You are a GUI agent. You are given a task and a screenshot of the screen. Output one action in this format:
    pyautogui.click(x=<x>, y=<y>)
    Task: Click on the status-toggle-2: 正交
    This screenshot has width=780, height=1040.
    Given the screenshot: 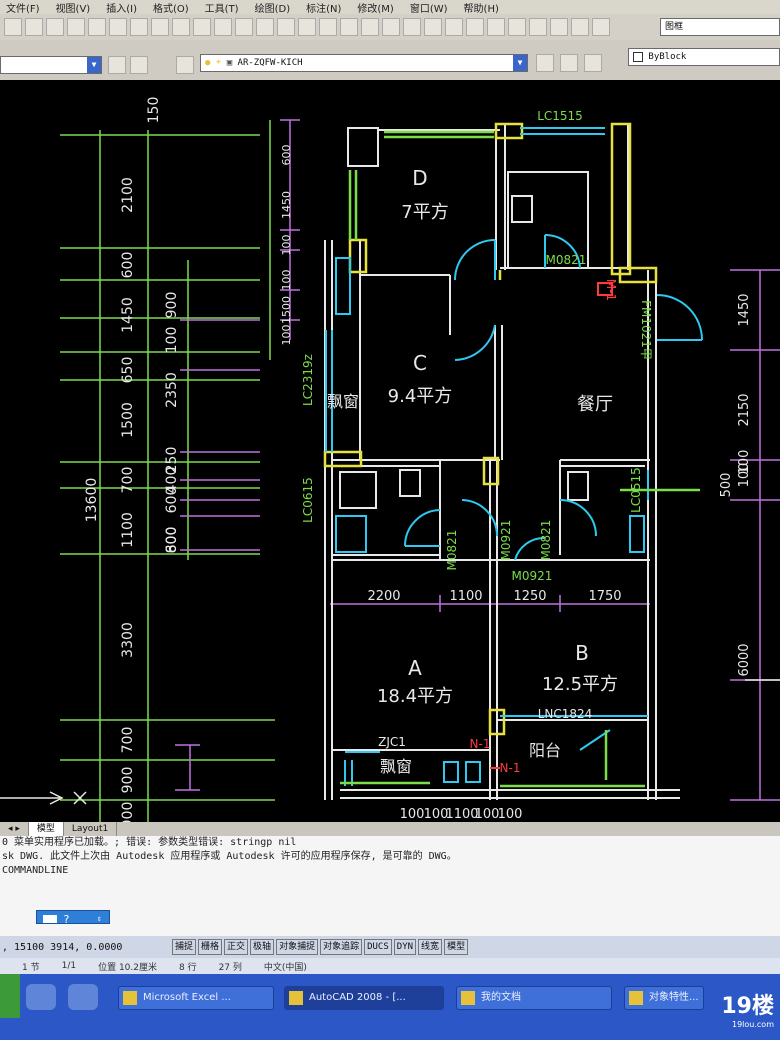 What is the action you would take?
    pyautogui.click(x=236, y=947)
    